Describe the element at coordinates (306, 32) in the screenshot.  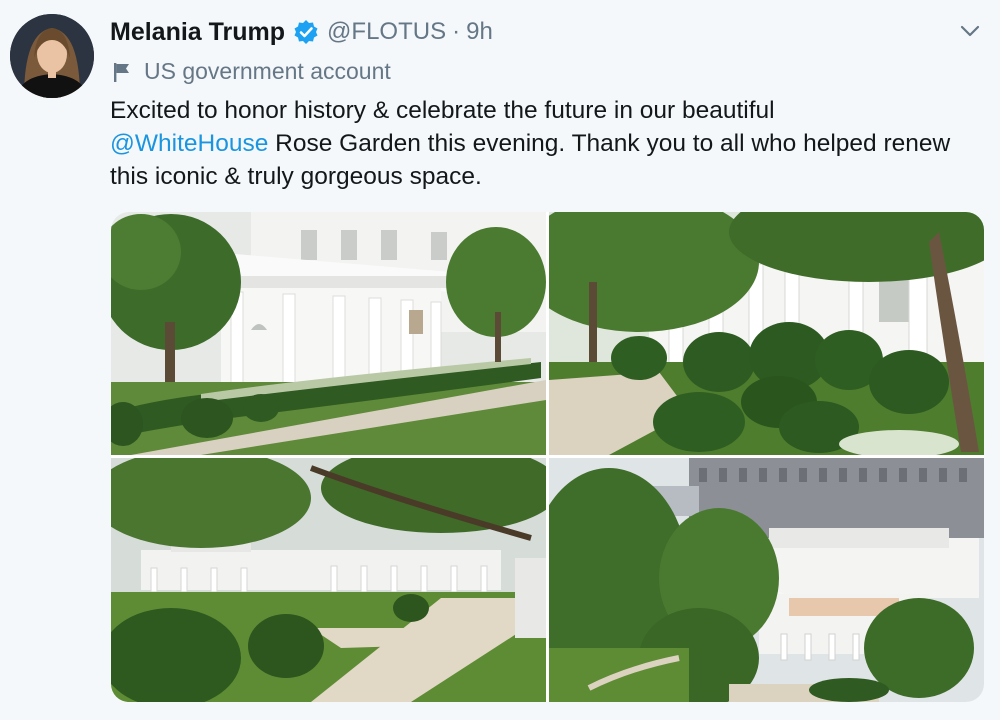
I see `verified-badge-icon` at that location.